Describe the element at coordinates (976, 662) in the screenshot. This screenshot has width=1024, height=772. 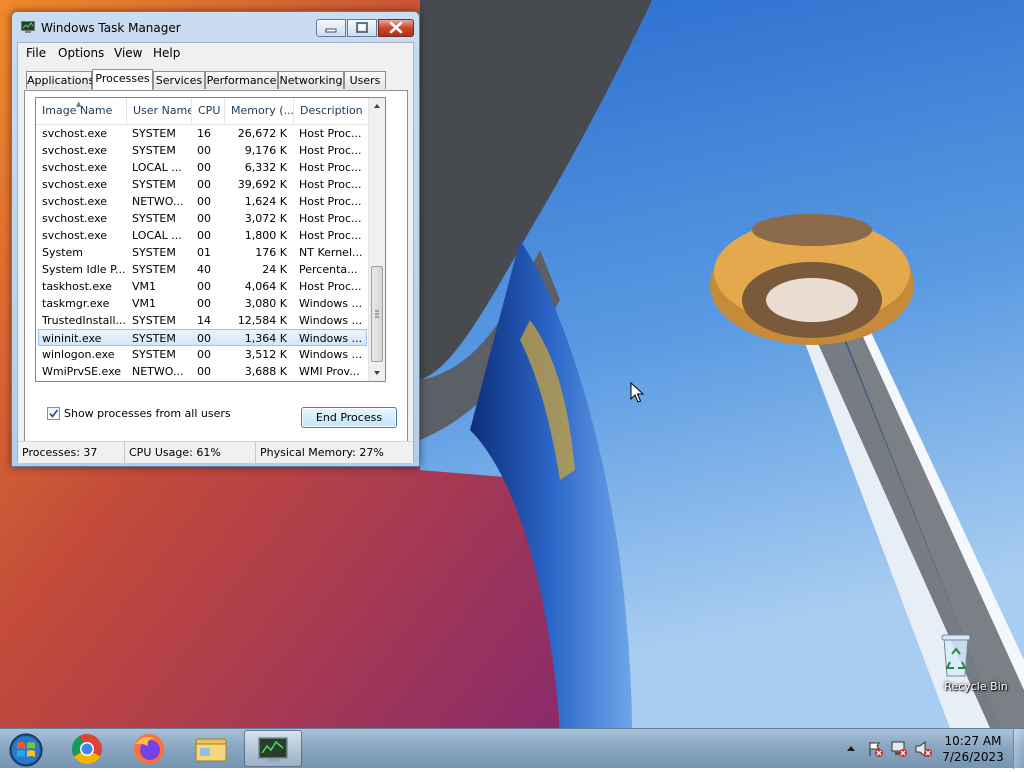
I see `recycle-bin: Recycle Bin` at that location.